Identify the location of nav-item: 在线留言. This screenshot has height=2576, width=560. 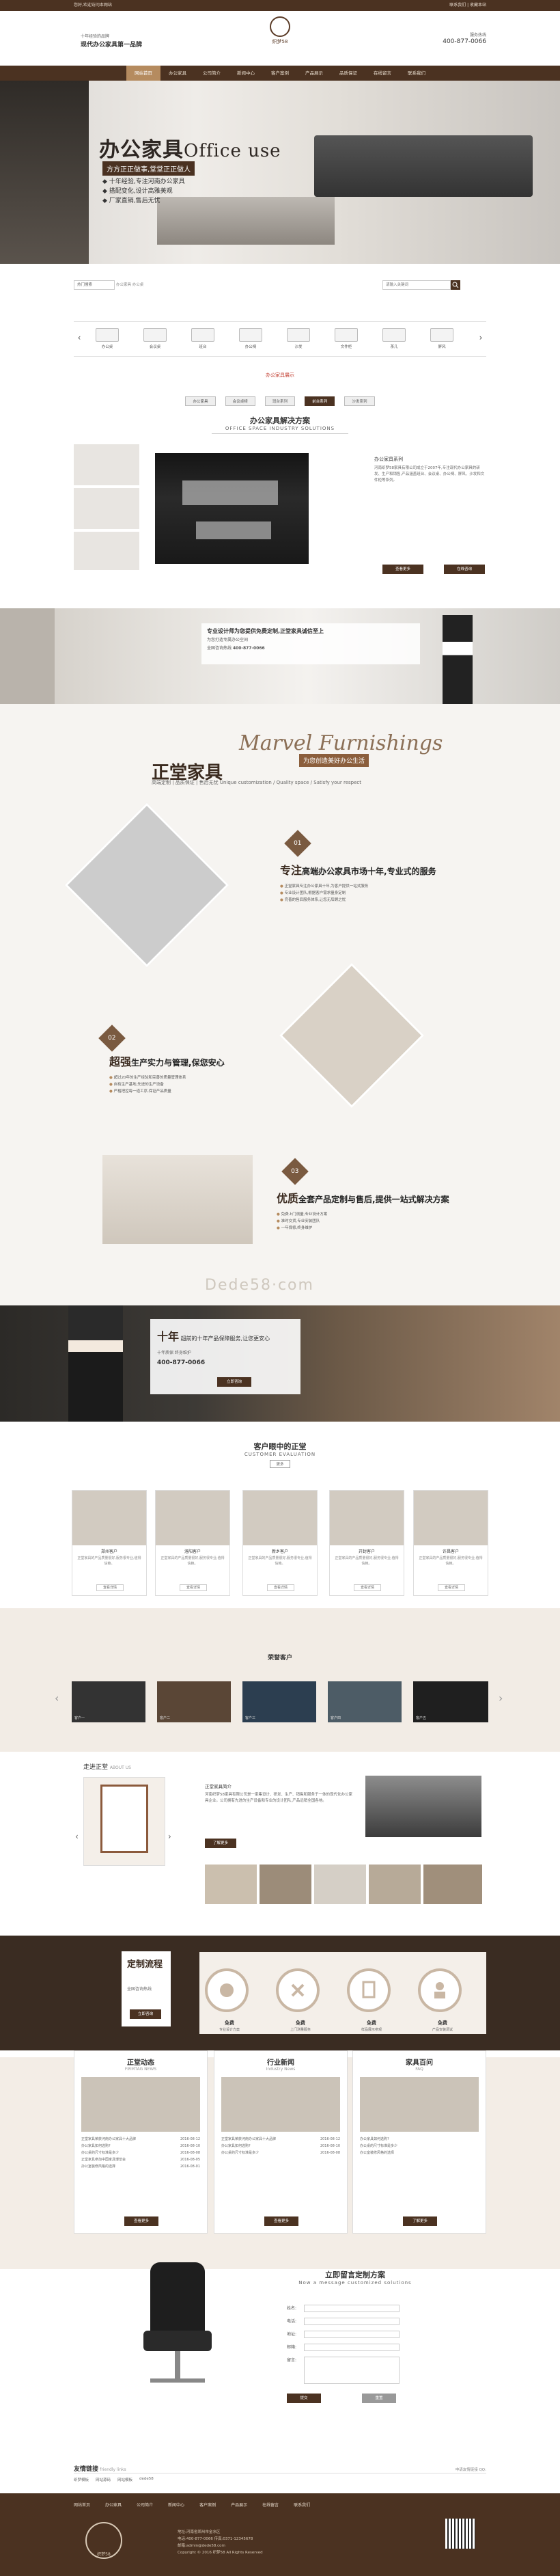
(382, 74).